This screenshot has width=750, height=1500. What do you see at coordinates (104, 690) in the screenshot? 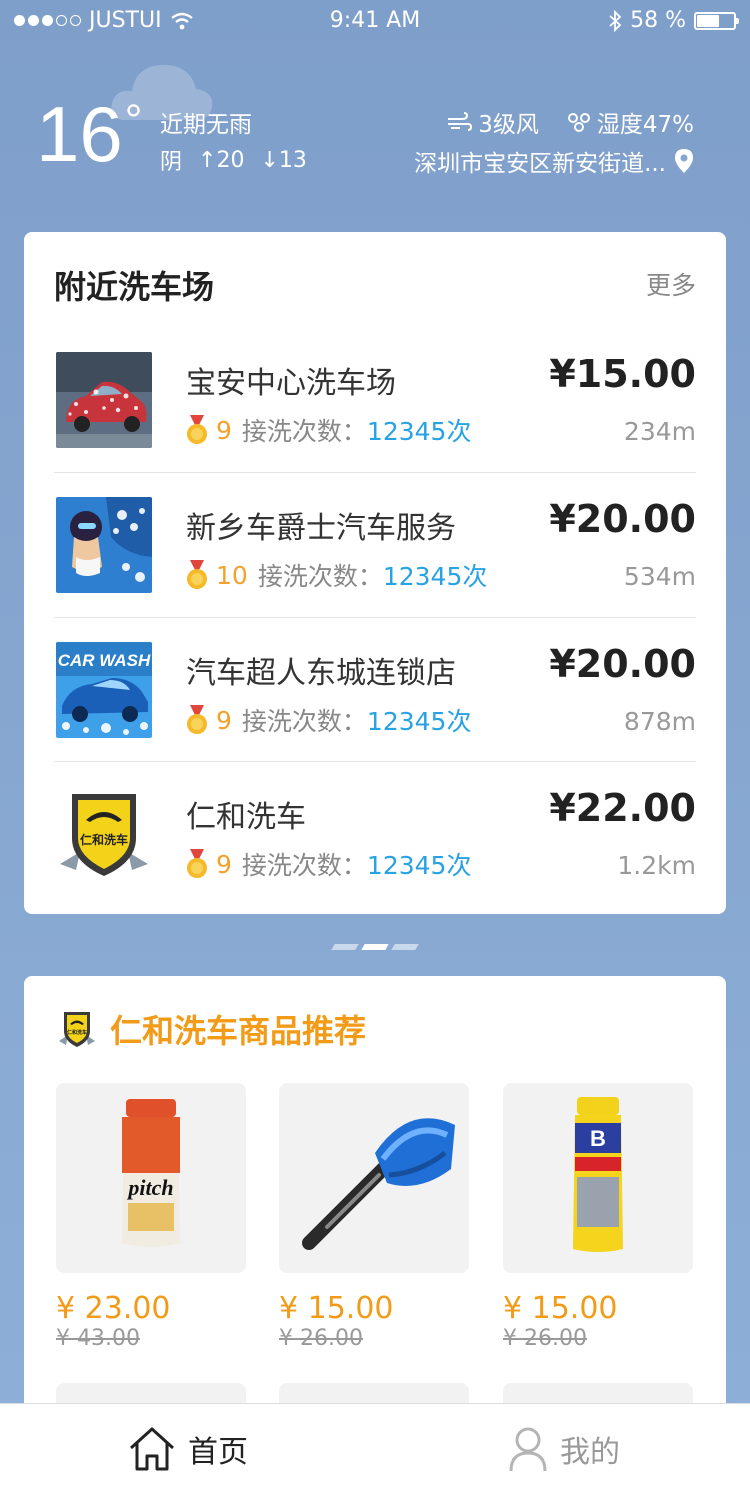
I see `shop-thumbnail: CAR WASH` at bounding box center [104, 690].